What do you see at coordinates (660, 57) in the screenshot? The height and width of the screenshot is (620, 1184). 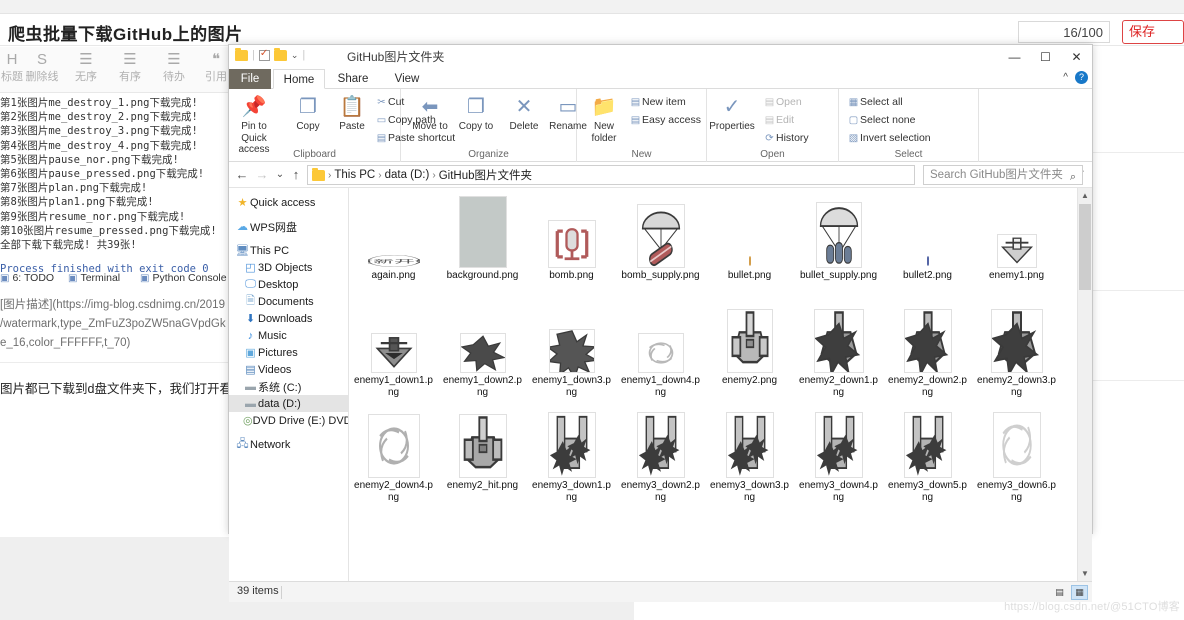 I see `explorer-title-bar: | ⌄ | GitHub图片文件夹 — ☐ ✕` at bounding box center [660, 57].